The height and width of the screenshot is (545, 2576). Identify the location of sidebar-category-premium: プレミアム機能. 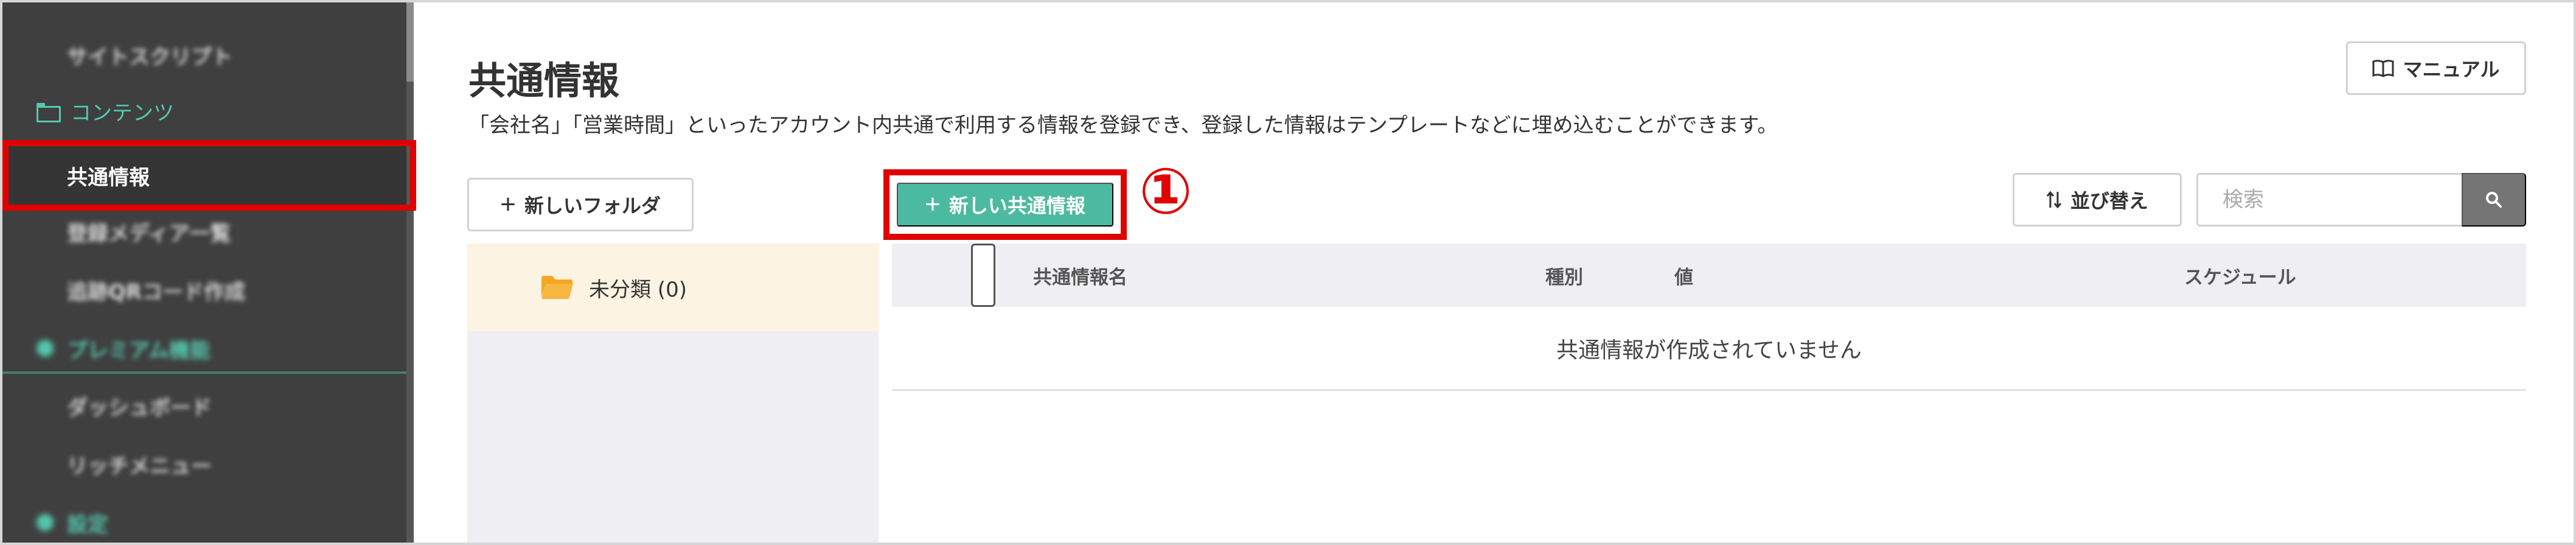
(204, 348).